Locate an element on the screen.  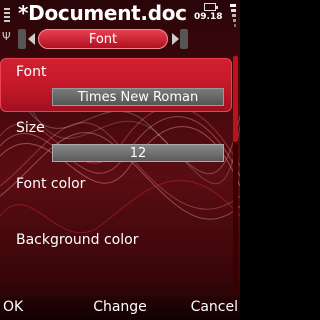
arrow-left-icon is located at coordinates (31, 39).